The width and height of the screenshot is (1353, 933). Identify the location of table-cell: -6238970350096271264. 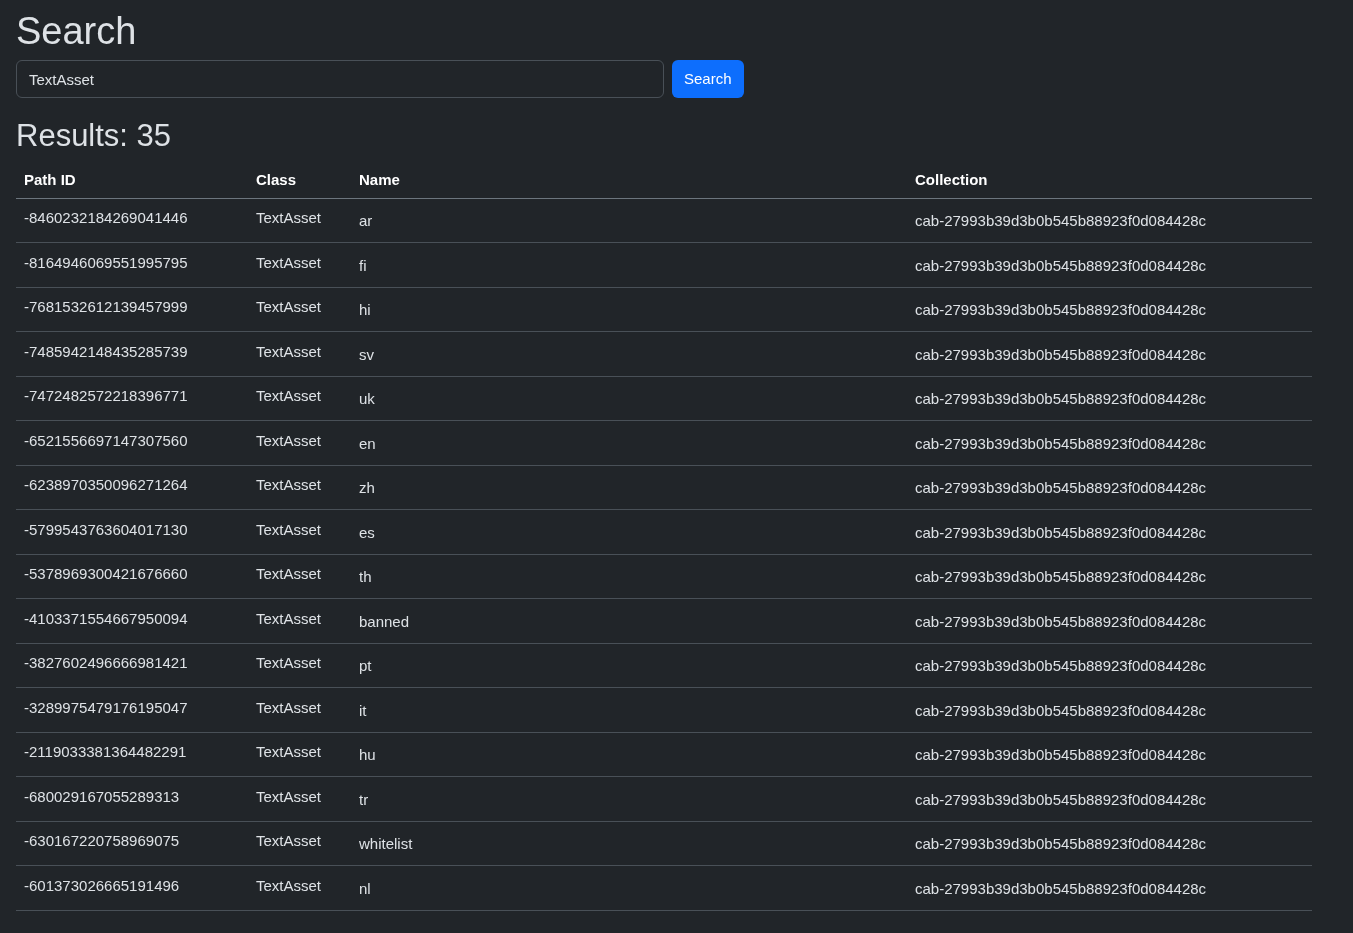
(106, 484).